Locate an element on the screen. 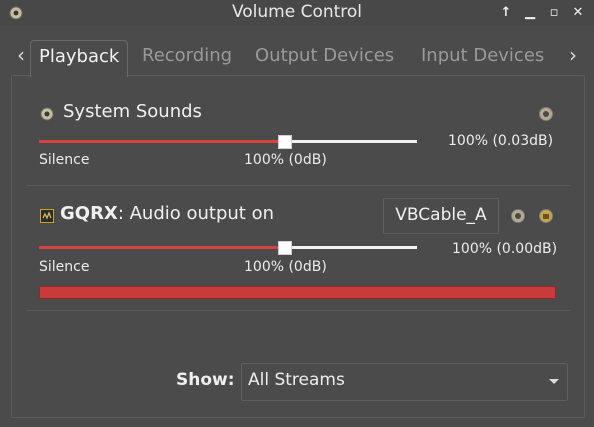 The height and width of the screenshot is (427, 594). tab-playback: Playback is located at coordinates (79, 58).